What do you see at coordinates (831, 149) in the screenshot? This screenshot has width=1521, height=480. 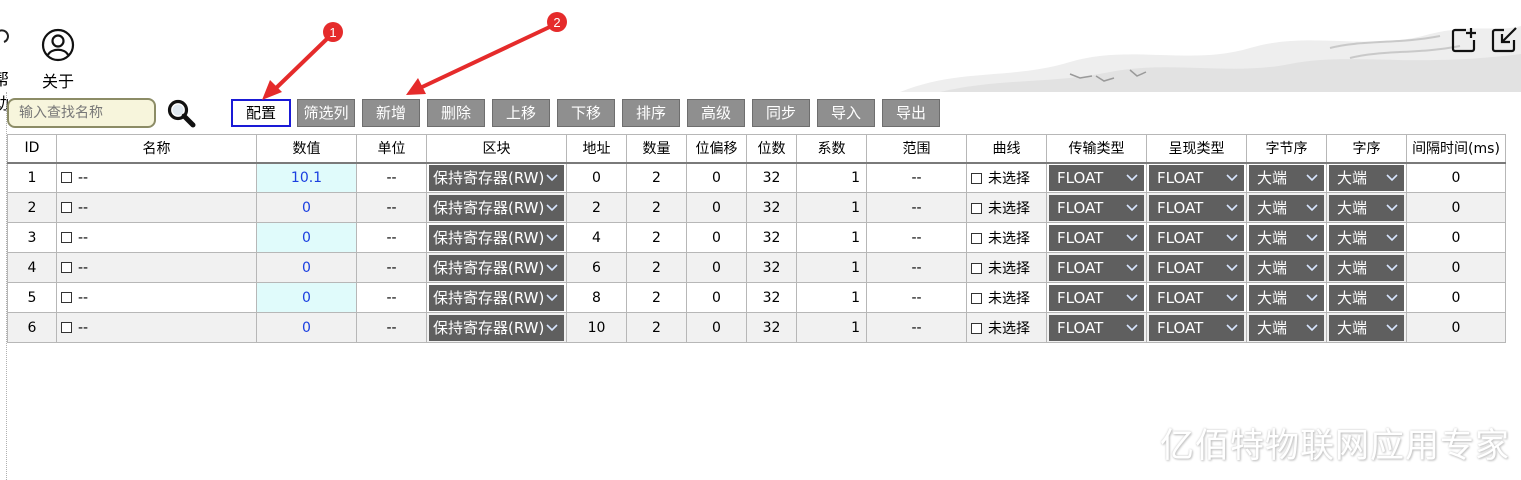 I see `col-header-factor: 系数` at bounding box center [831, 149].